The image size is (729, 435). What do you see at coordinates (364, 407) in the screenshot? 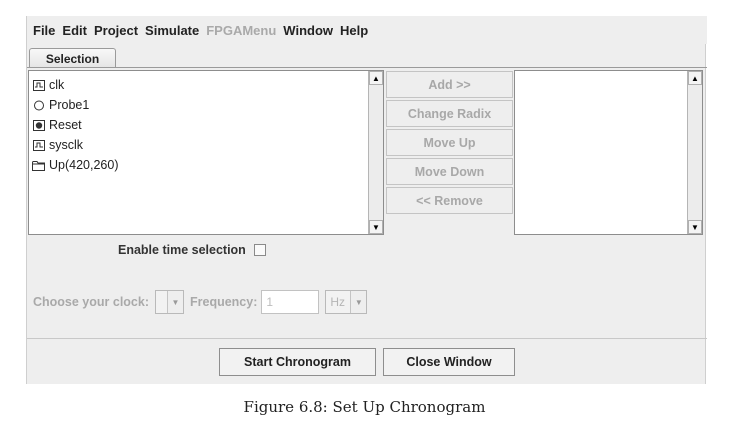
I see `figure-caption: Figure 6.8: Set Up Chronogram` at bounding box center [364, 407].